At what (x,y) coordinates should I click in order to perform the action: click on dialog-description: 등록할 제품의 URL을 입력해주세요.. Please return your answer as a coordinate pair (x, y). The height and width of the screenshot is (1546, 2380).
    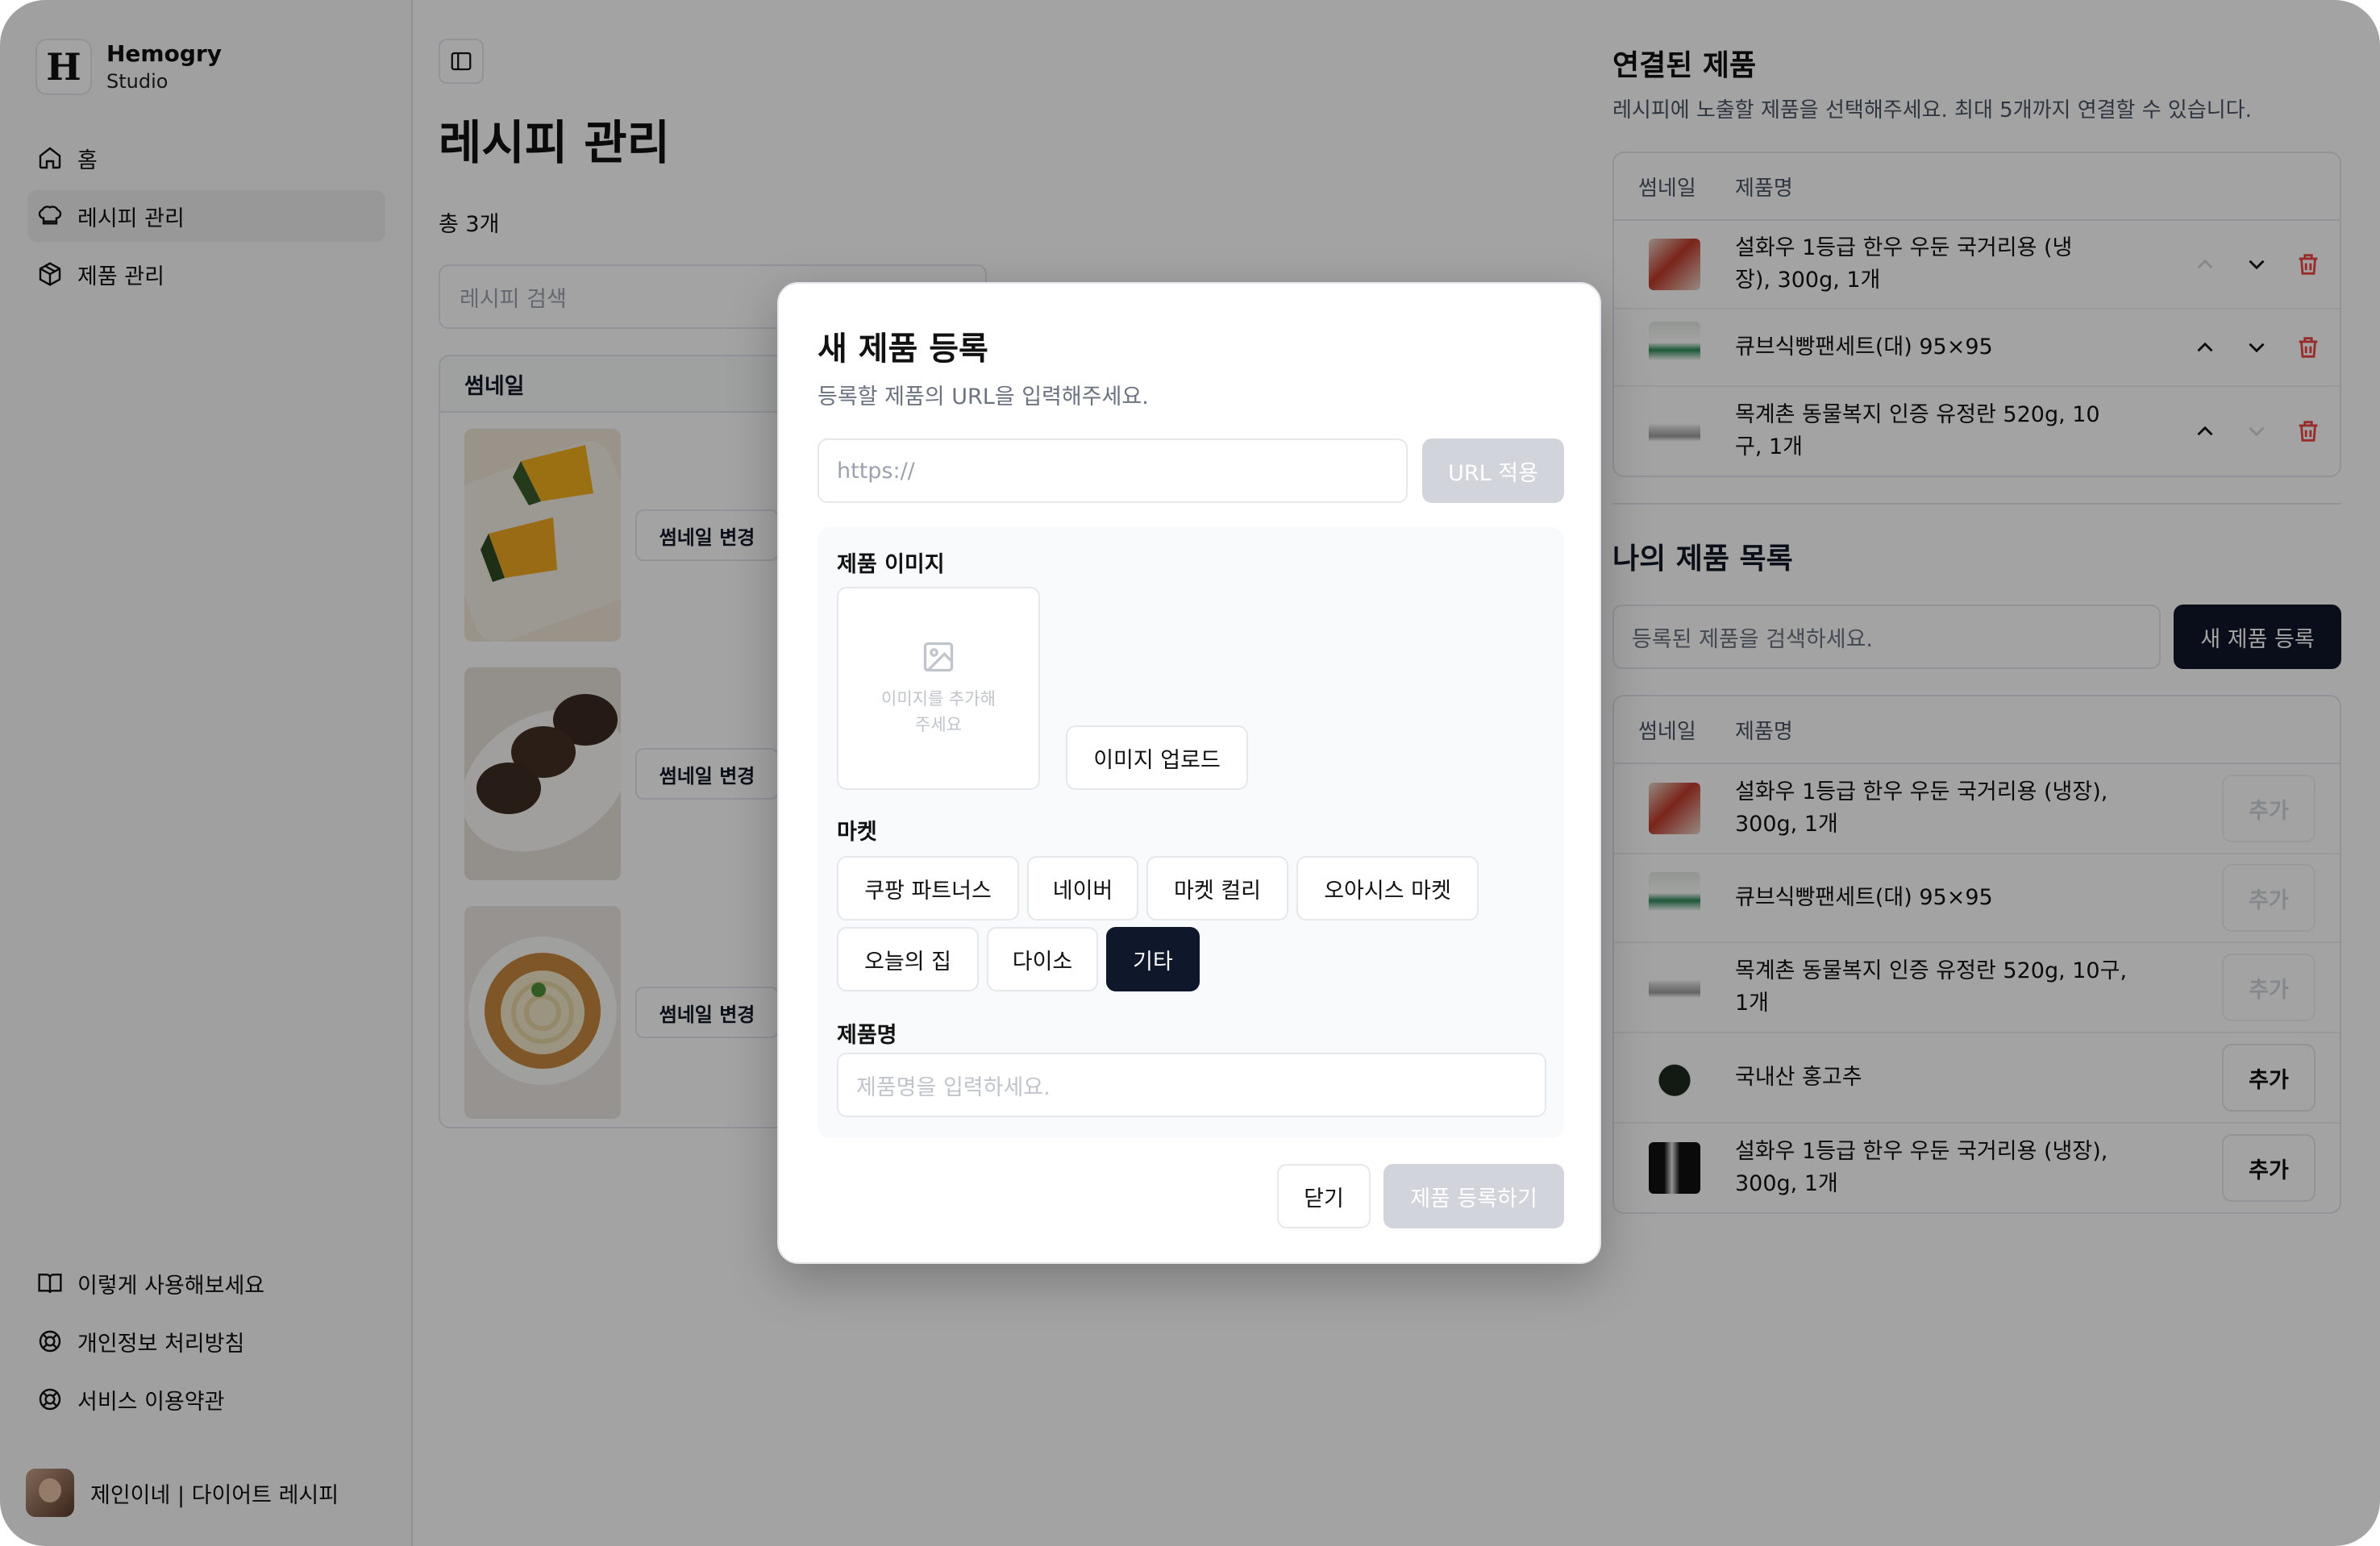
    Looking at the image, I should click on (984, 396).